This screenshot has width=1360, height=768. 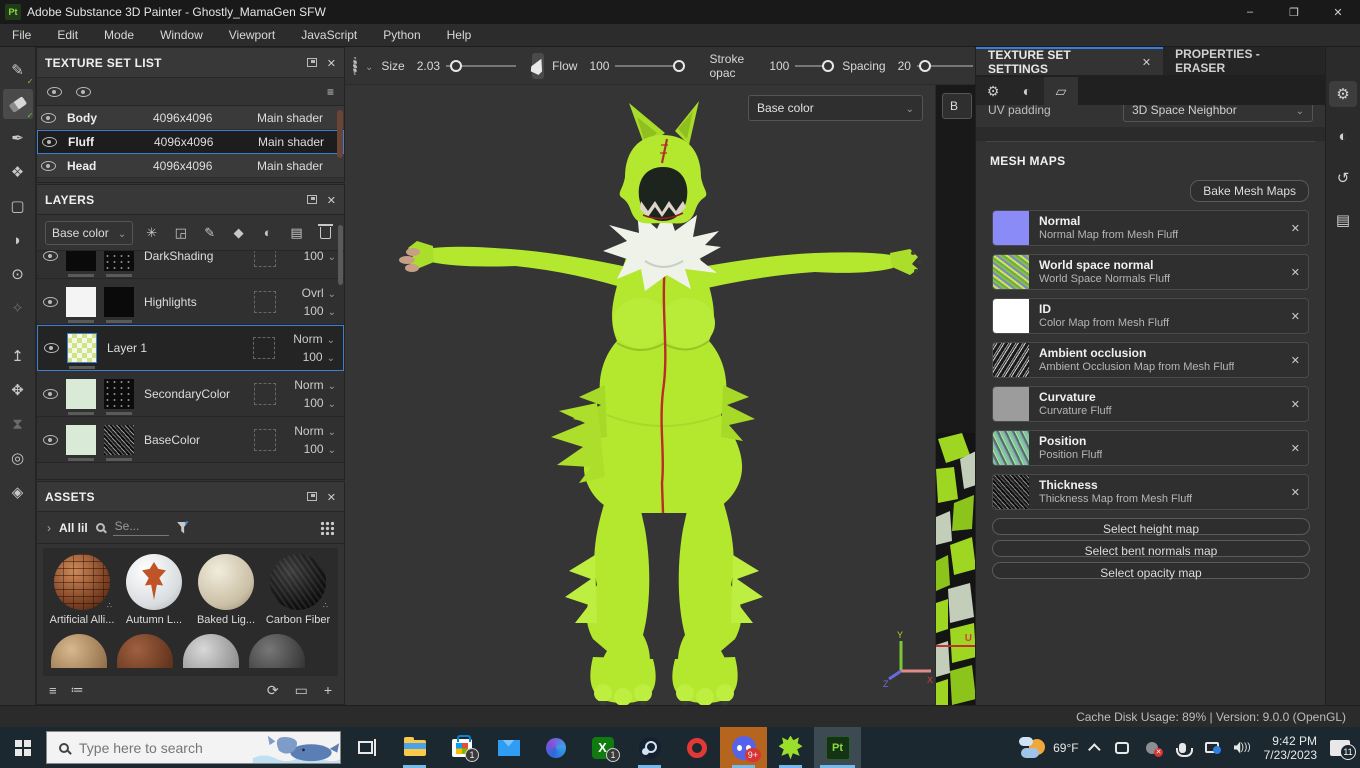 What do you see at coordinates (18, 356) in the screenshot?
I see `export-button: ↥` at bounding box center [18, 356].